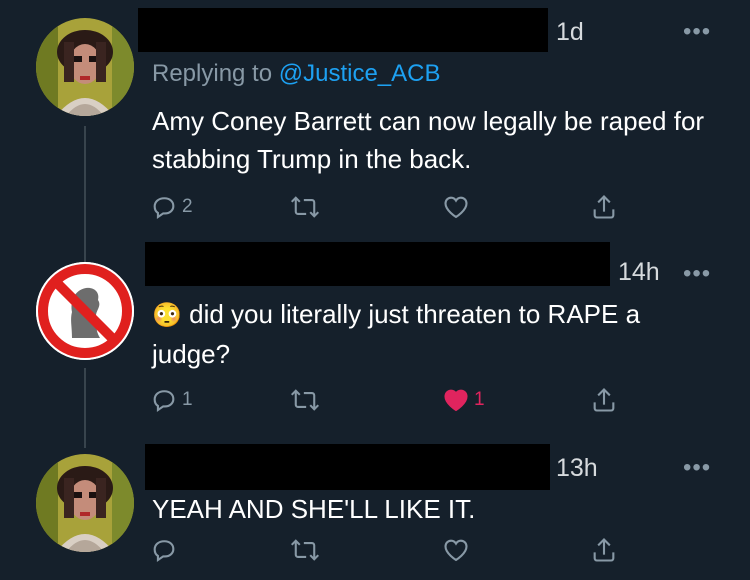  I want to click on tweet-actions: 2, so click(385, 208).